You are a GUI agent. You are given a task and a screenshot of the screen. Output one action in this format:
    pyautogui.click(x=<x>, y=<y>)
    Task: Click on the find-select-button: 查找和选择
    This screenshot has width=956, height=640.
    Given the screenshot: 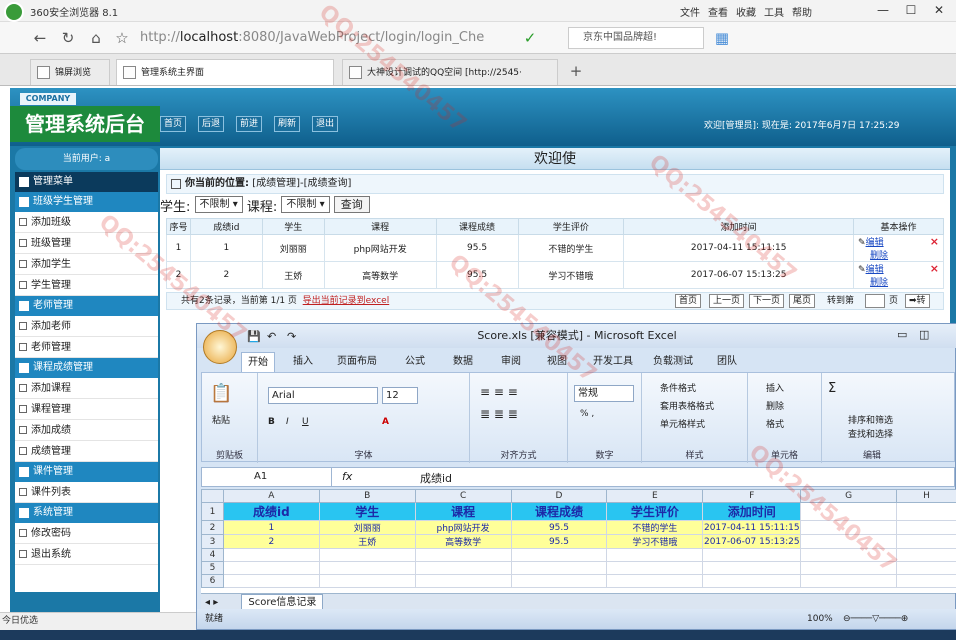 What is the action you would take?
    pyautogui.click(x=870, y=433)
    